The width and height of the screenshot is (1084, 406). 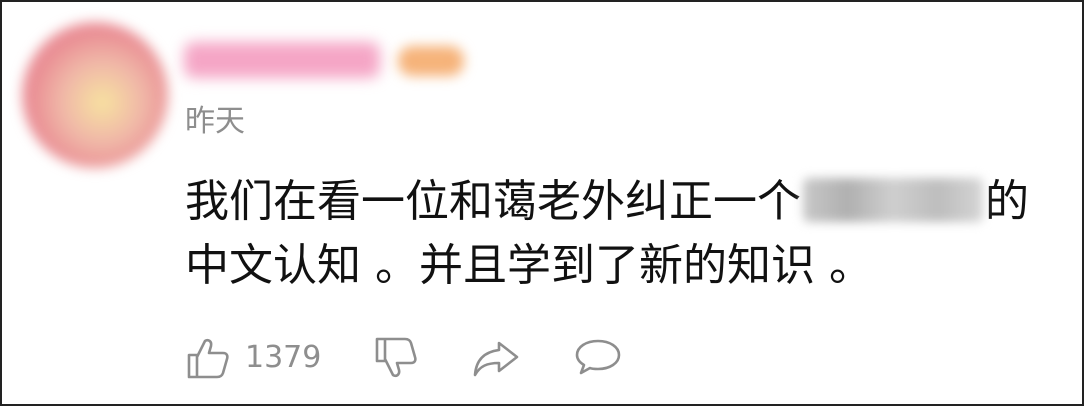 What do you see at coordinates (282, 60) in the screenshot?
I see `username-redacted` at bounding box center [282, 60].